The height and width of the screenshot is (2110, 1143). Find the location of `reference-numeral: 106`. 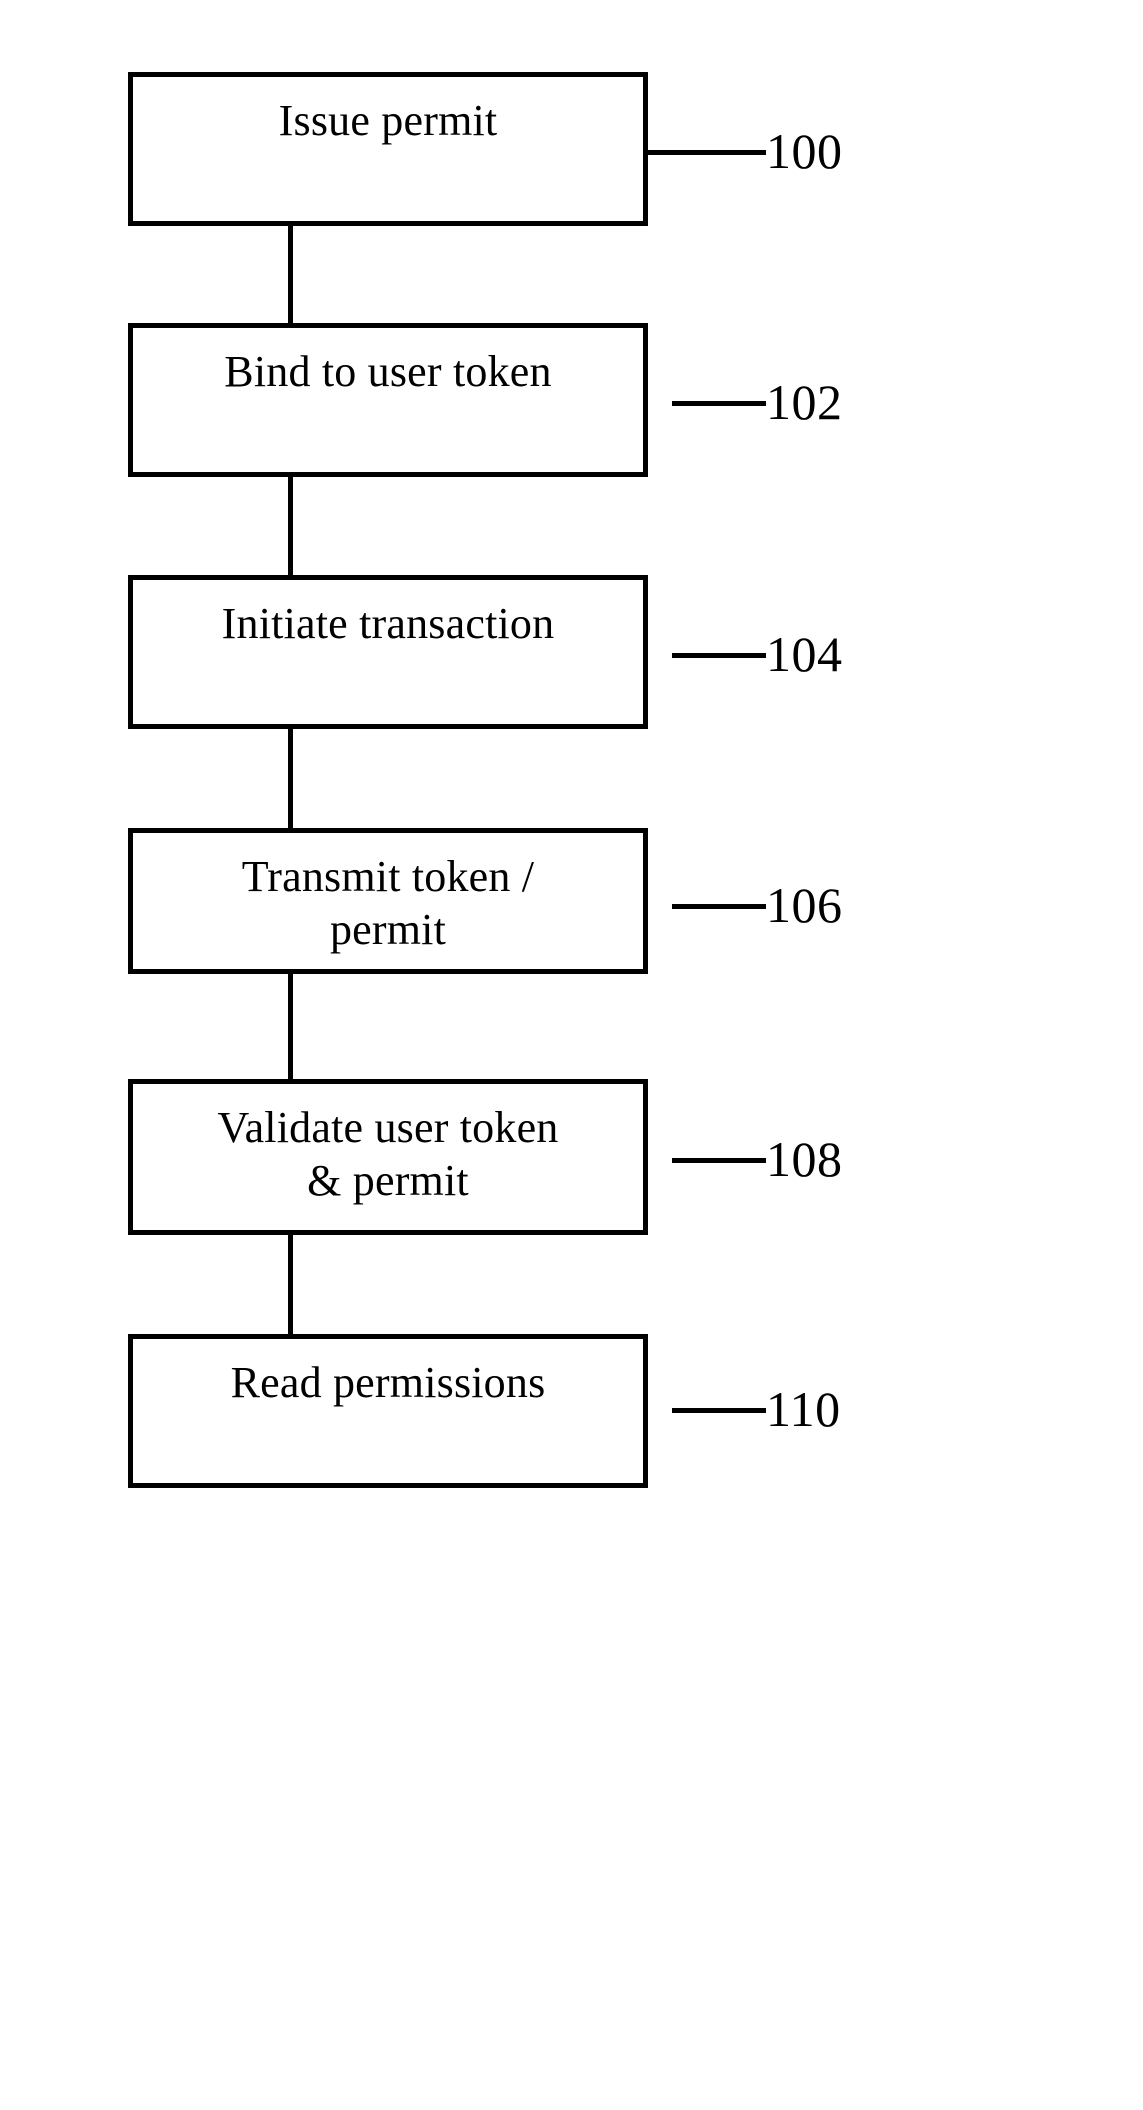

reference-numeral: 106 is located at coordinates (804, 905).